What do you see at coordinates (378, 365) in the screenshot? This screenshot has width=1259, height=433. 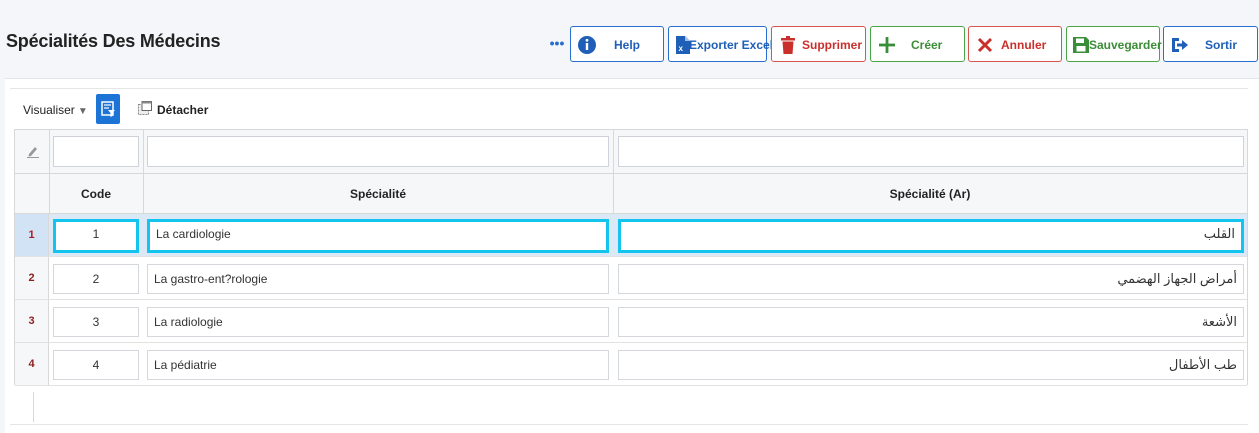 I see `specialite-cell: La pédiatrie` at bounding box center [378, 365].